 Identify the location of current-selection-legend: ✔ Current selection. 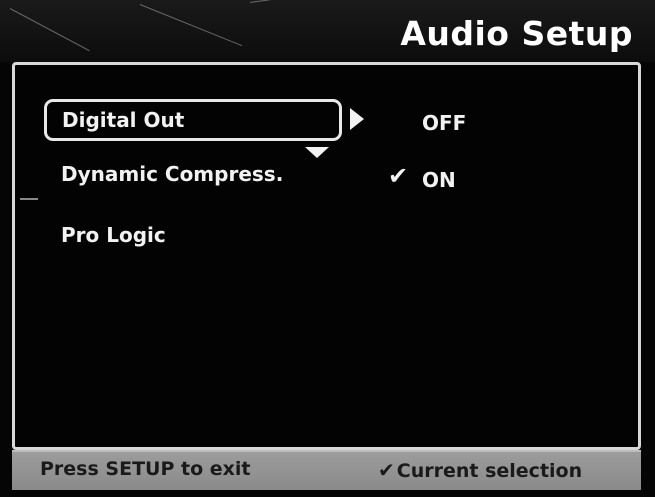
(480, 470).